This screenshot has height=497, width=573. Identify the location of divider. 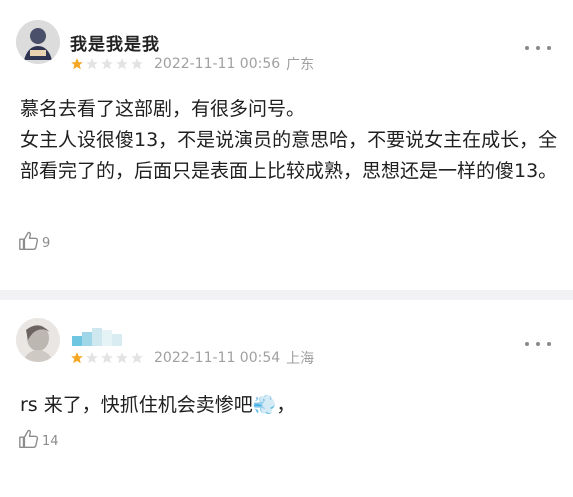
(286, 295).